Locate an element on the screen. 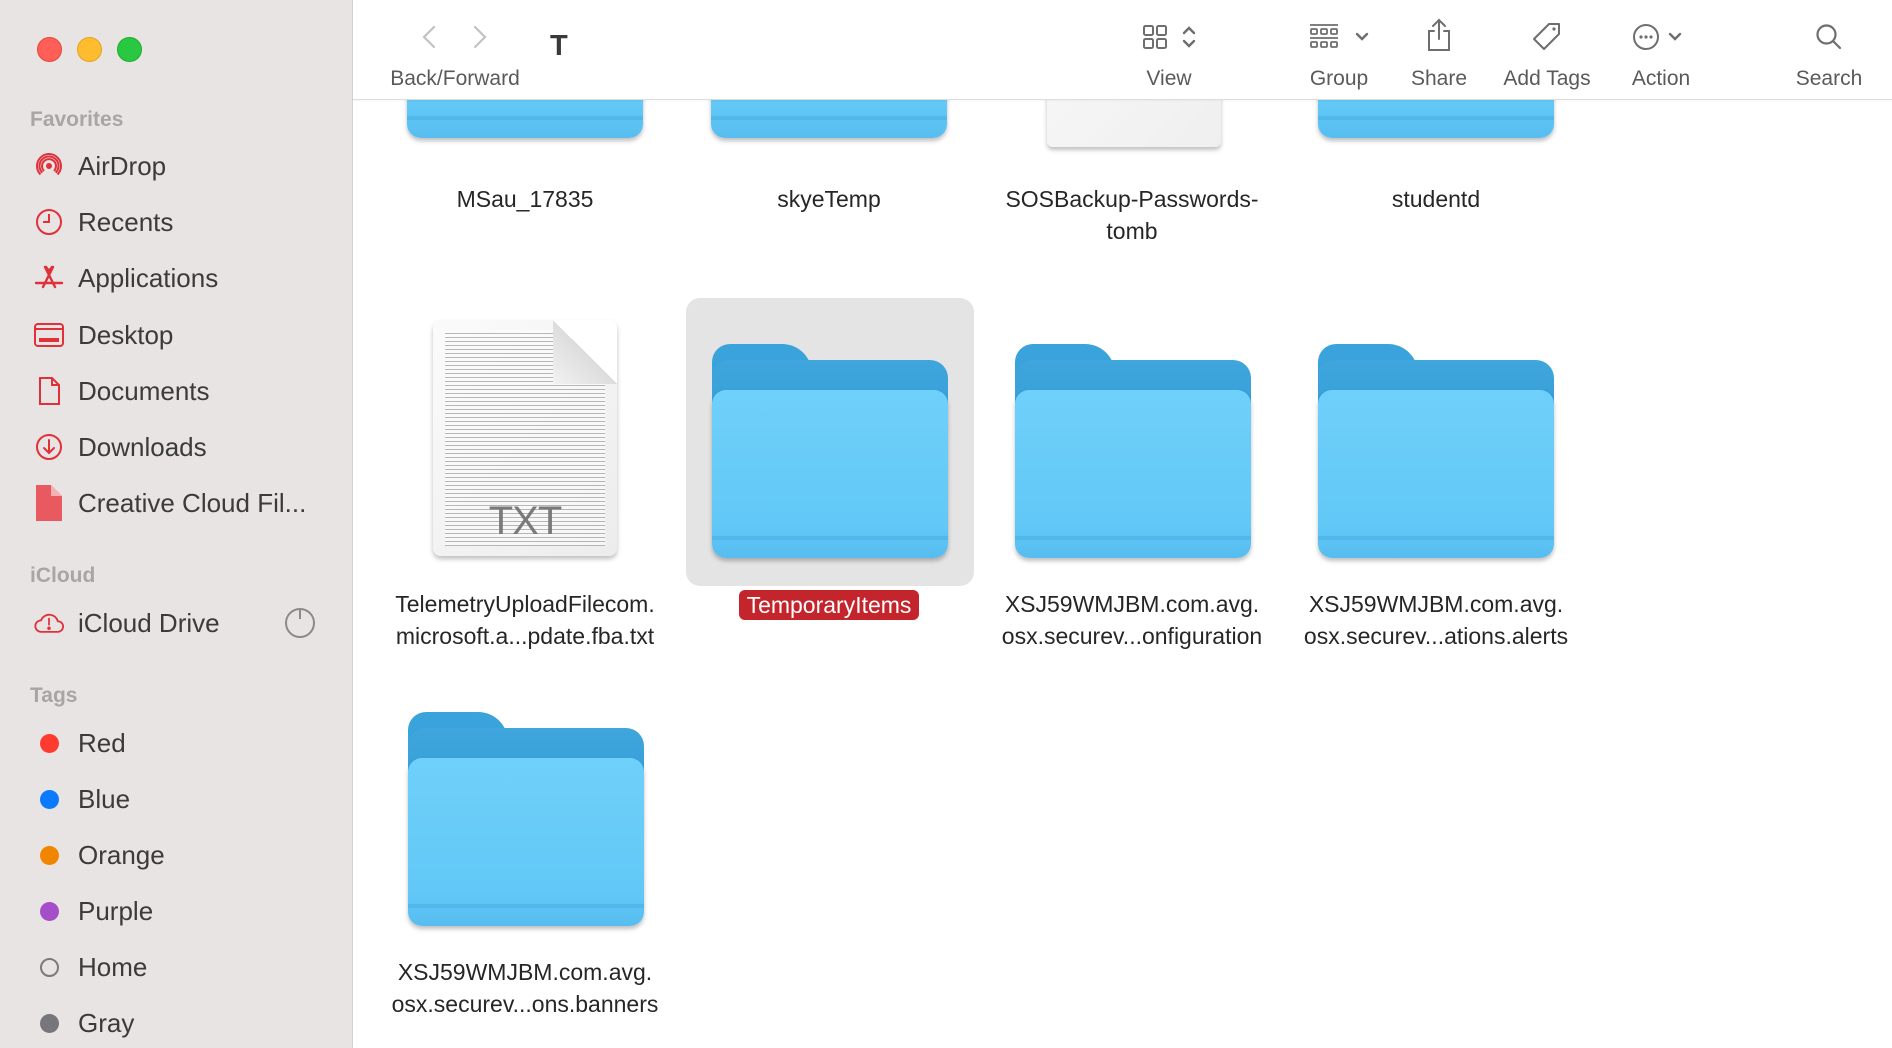 The height and width of the screenshot is (1048, 1892). sidebar-item-label: Orange is located at coordinates (121, 854).